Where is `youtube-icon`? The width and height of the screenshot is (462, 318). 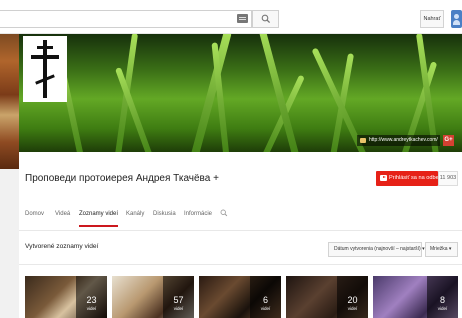
youtube-icon is located at coordinates (383, 178).